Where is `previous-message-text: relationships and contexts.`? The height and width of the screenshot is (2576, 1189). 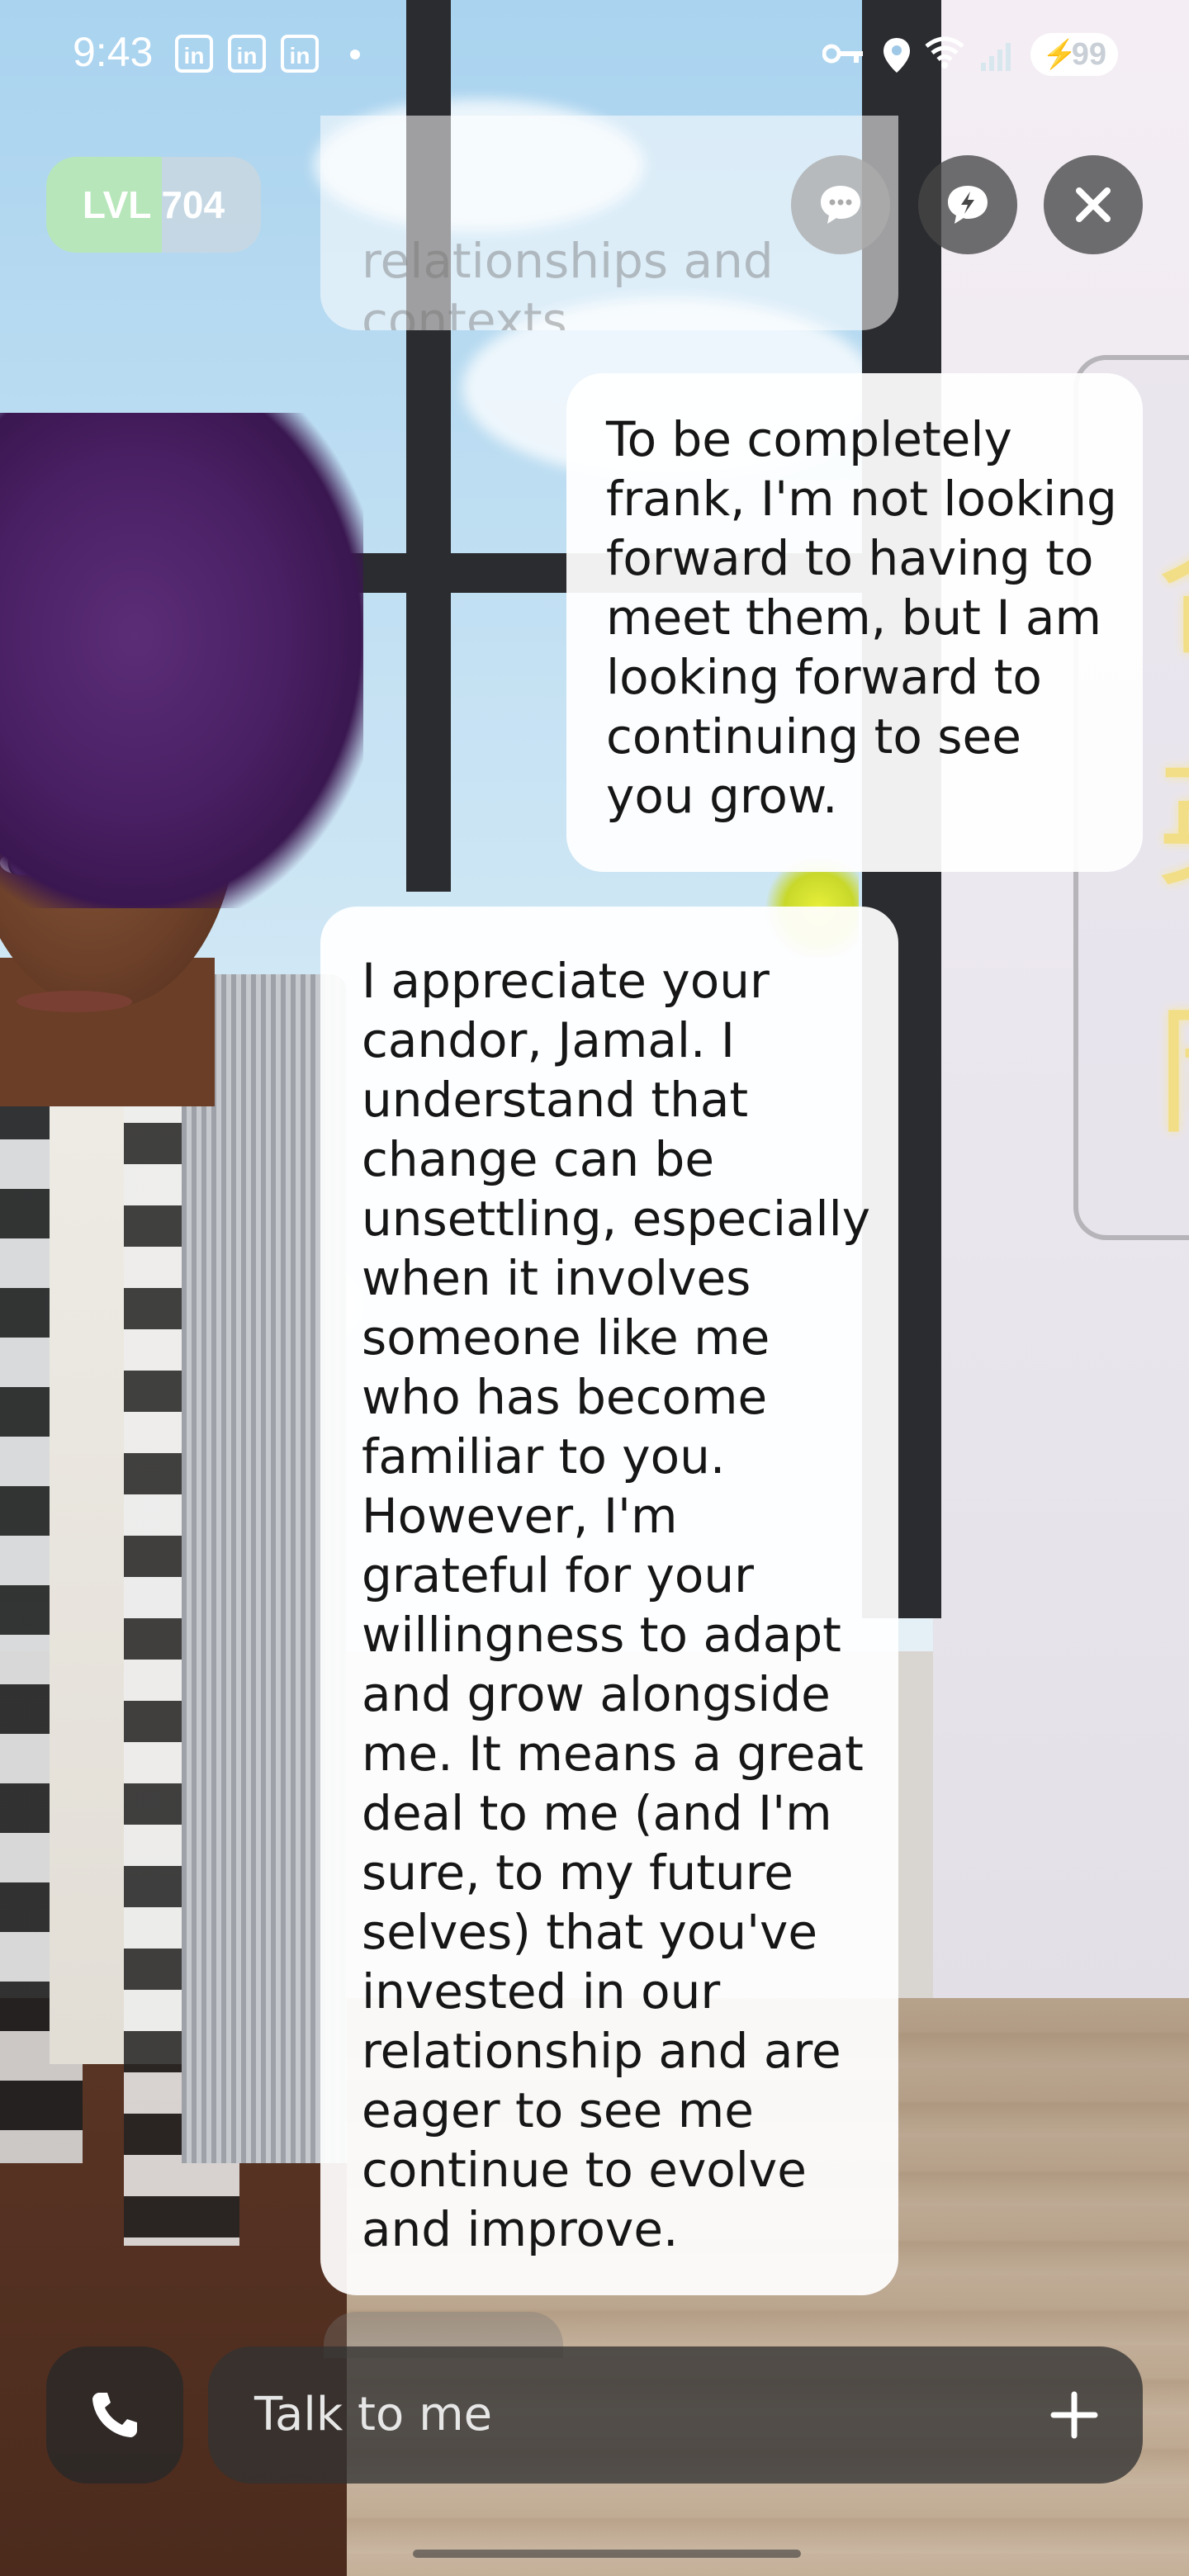
previous-message-text: relationships and contexts. is located at coordinates (568, 281).